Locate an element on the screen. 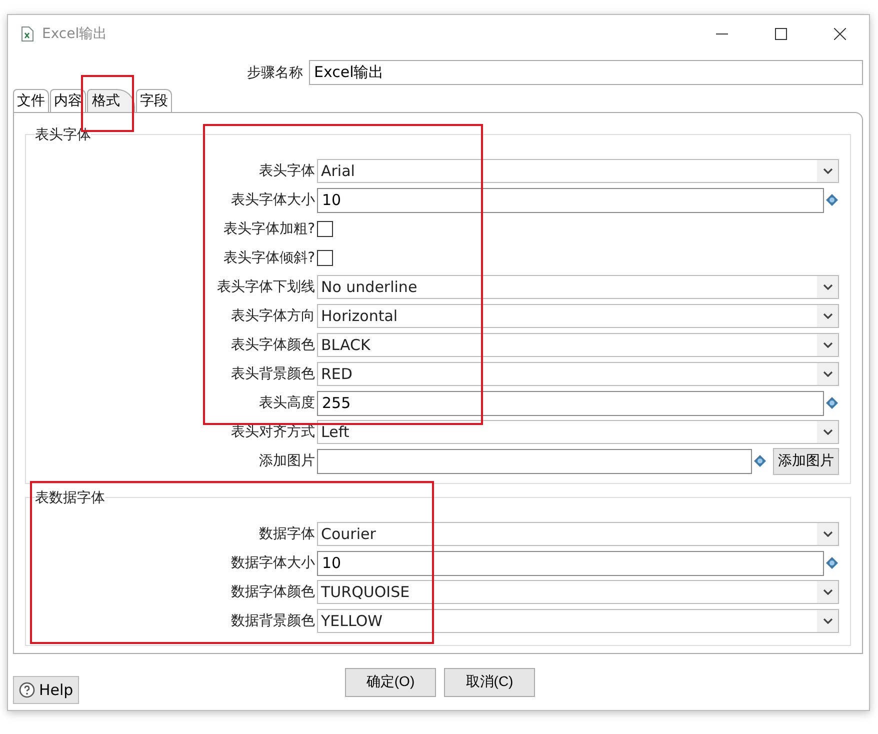  tab: 格式 is located at coordinates (111, 100).